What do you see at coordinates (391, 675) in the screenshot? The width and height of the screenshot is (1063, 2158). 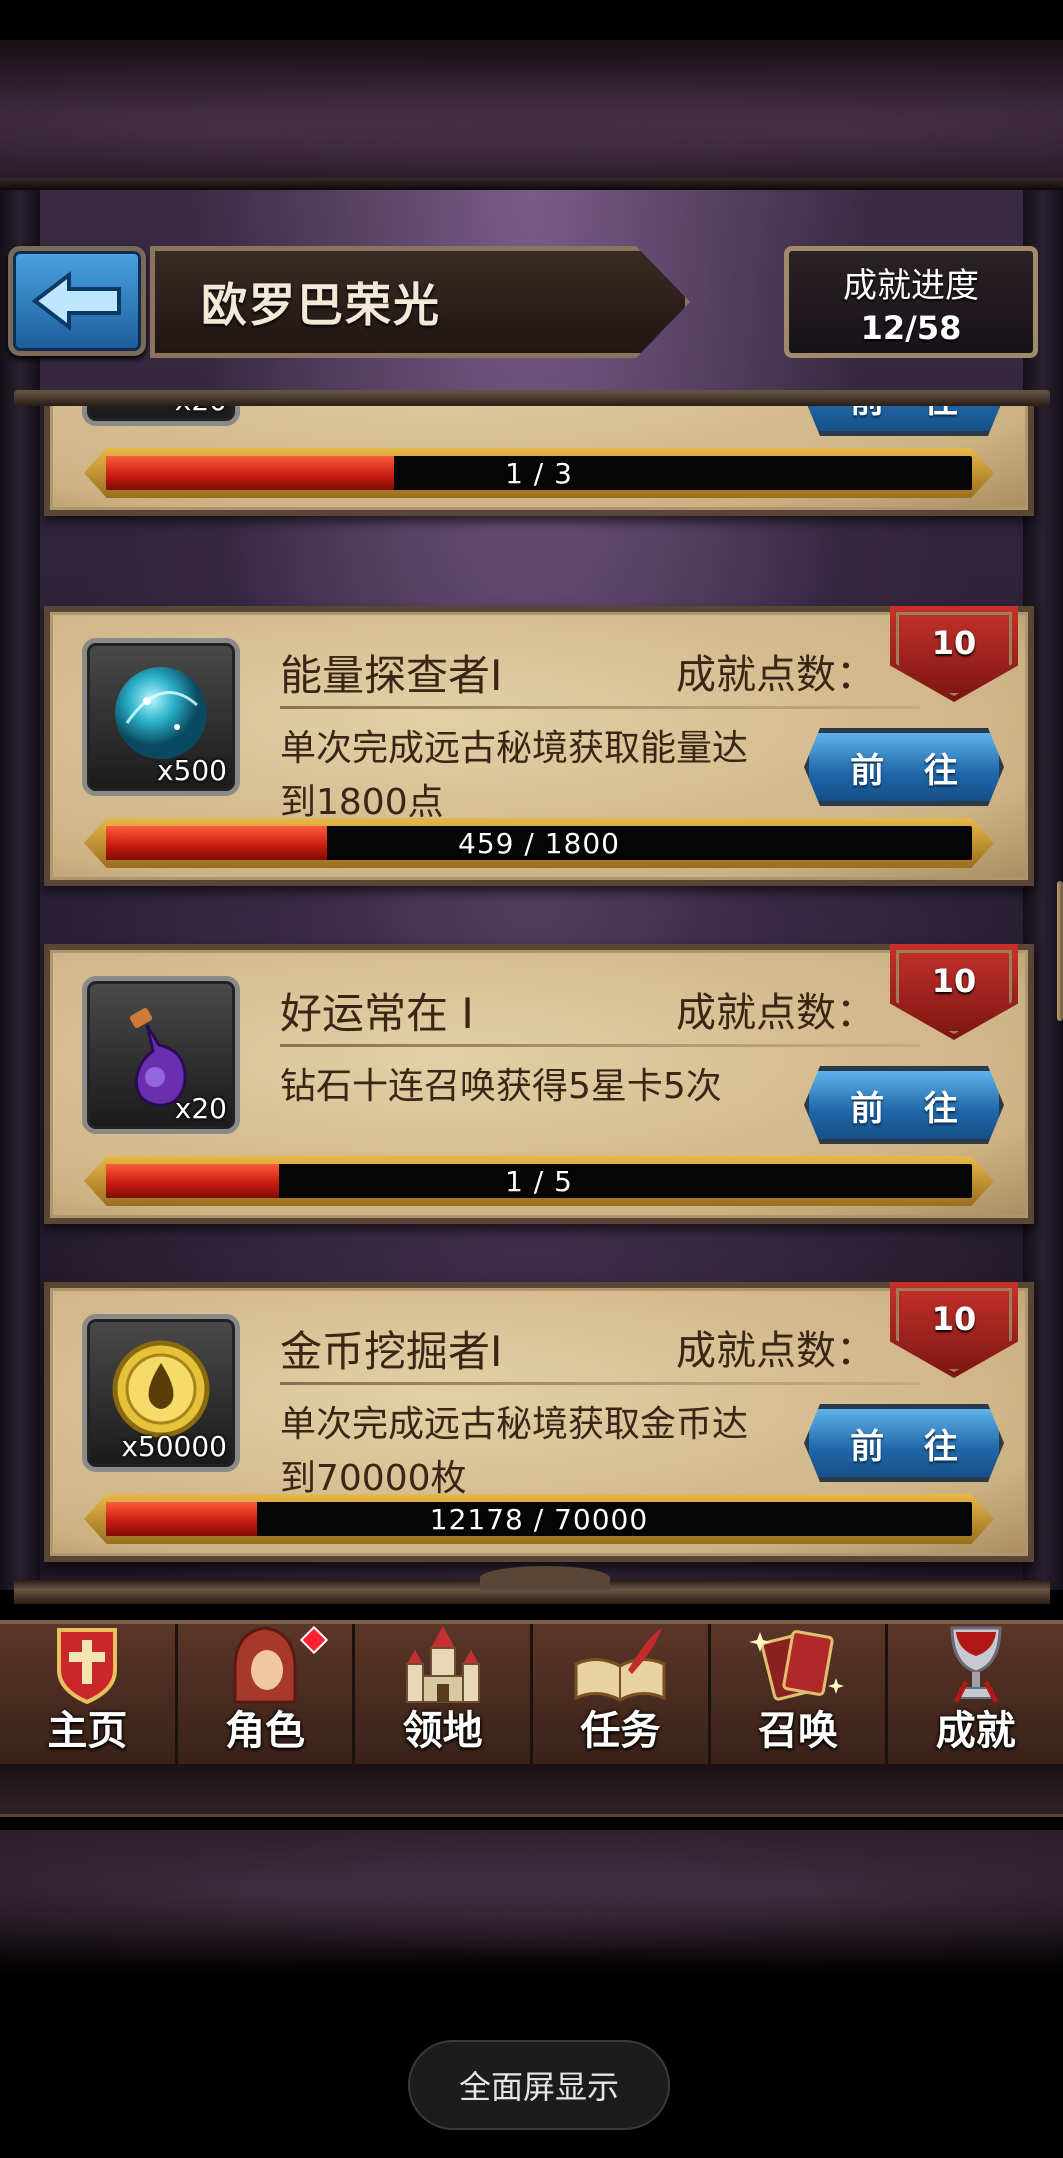 I see `achievement-title: 能量探查者I` at bounding box center [391, 675].